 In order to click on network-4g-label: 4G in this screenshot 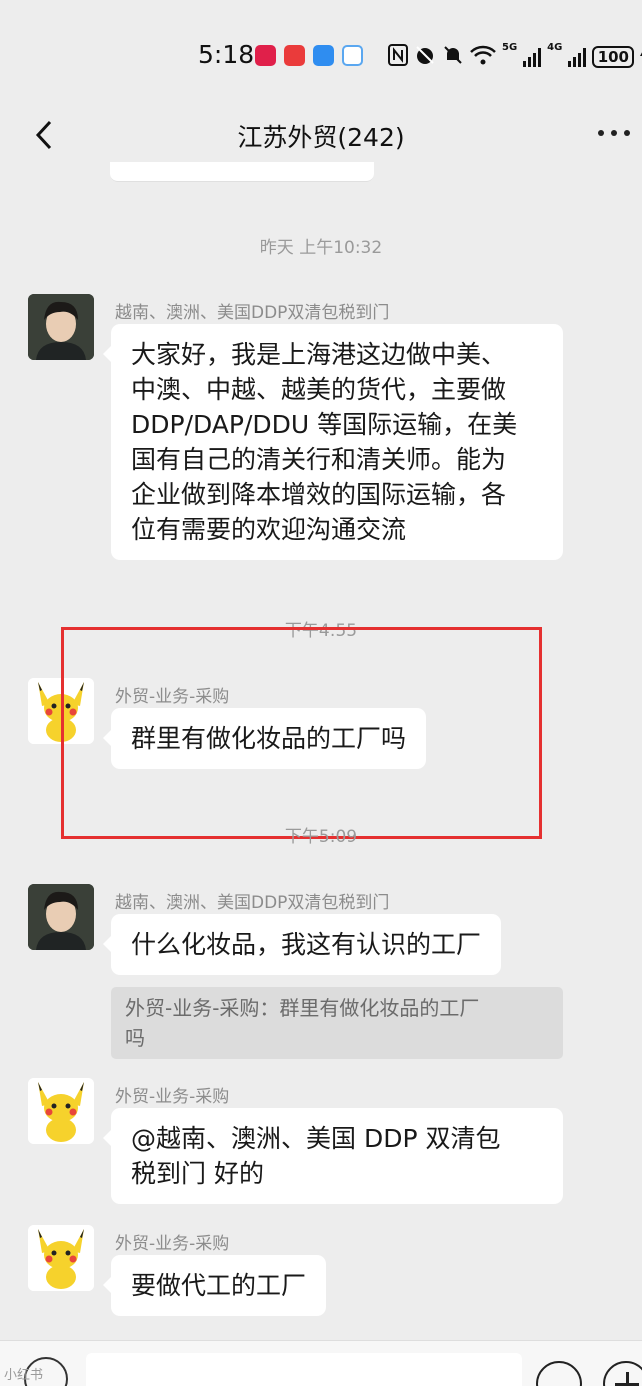, I will do `click(555, 47)`.